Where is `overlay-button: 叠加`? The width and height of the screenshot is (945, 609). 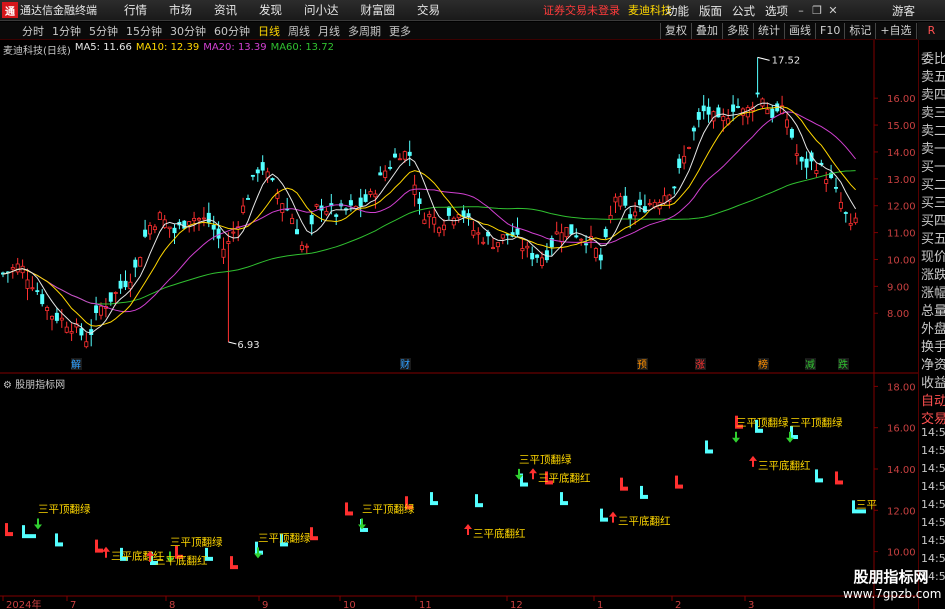 overlay-button: 叠加 is located at coordinates (706, 31).